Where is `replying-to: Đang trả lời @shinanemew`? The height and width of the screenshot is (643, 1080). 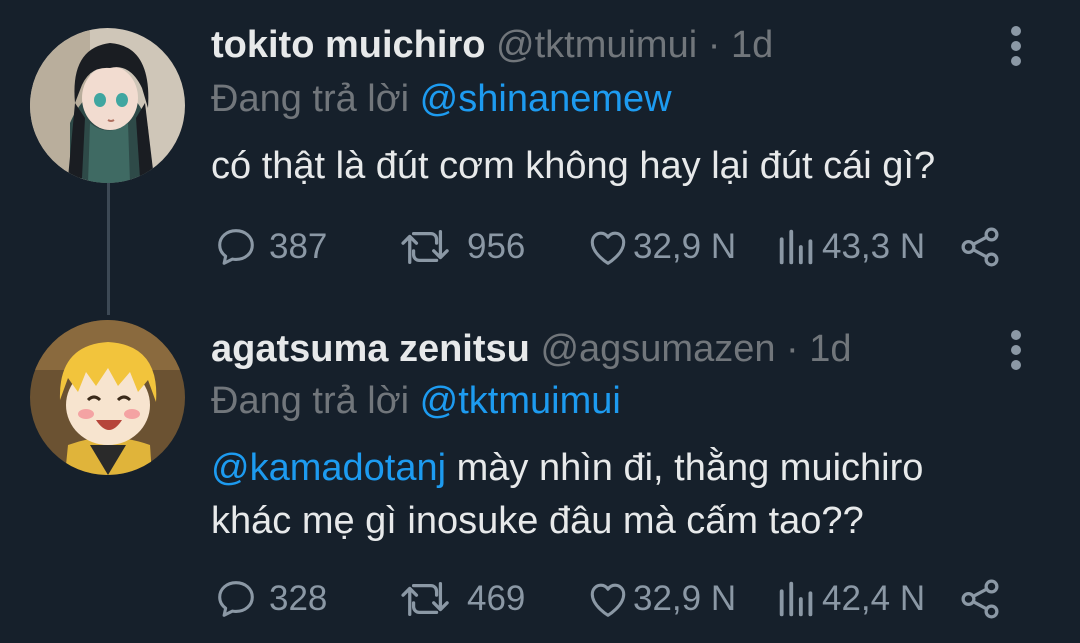
replying-to: Đang trả lời @shinanemew is located at coordinates (441, 99).